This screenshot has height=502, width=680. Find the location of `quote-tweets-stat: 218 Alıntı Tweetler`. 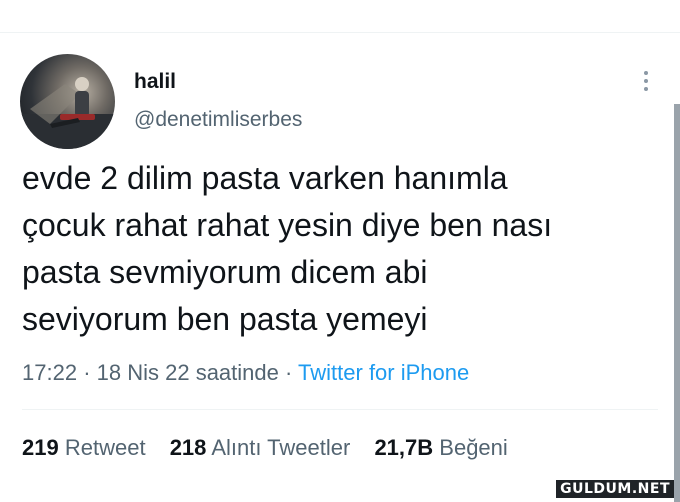

quote-tweets-stat: 218 Alıntı Tweetler is located at coordinates (263, 447).